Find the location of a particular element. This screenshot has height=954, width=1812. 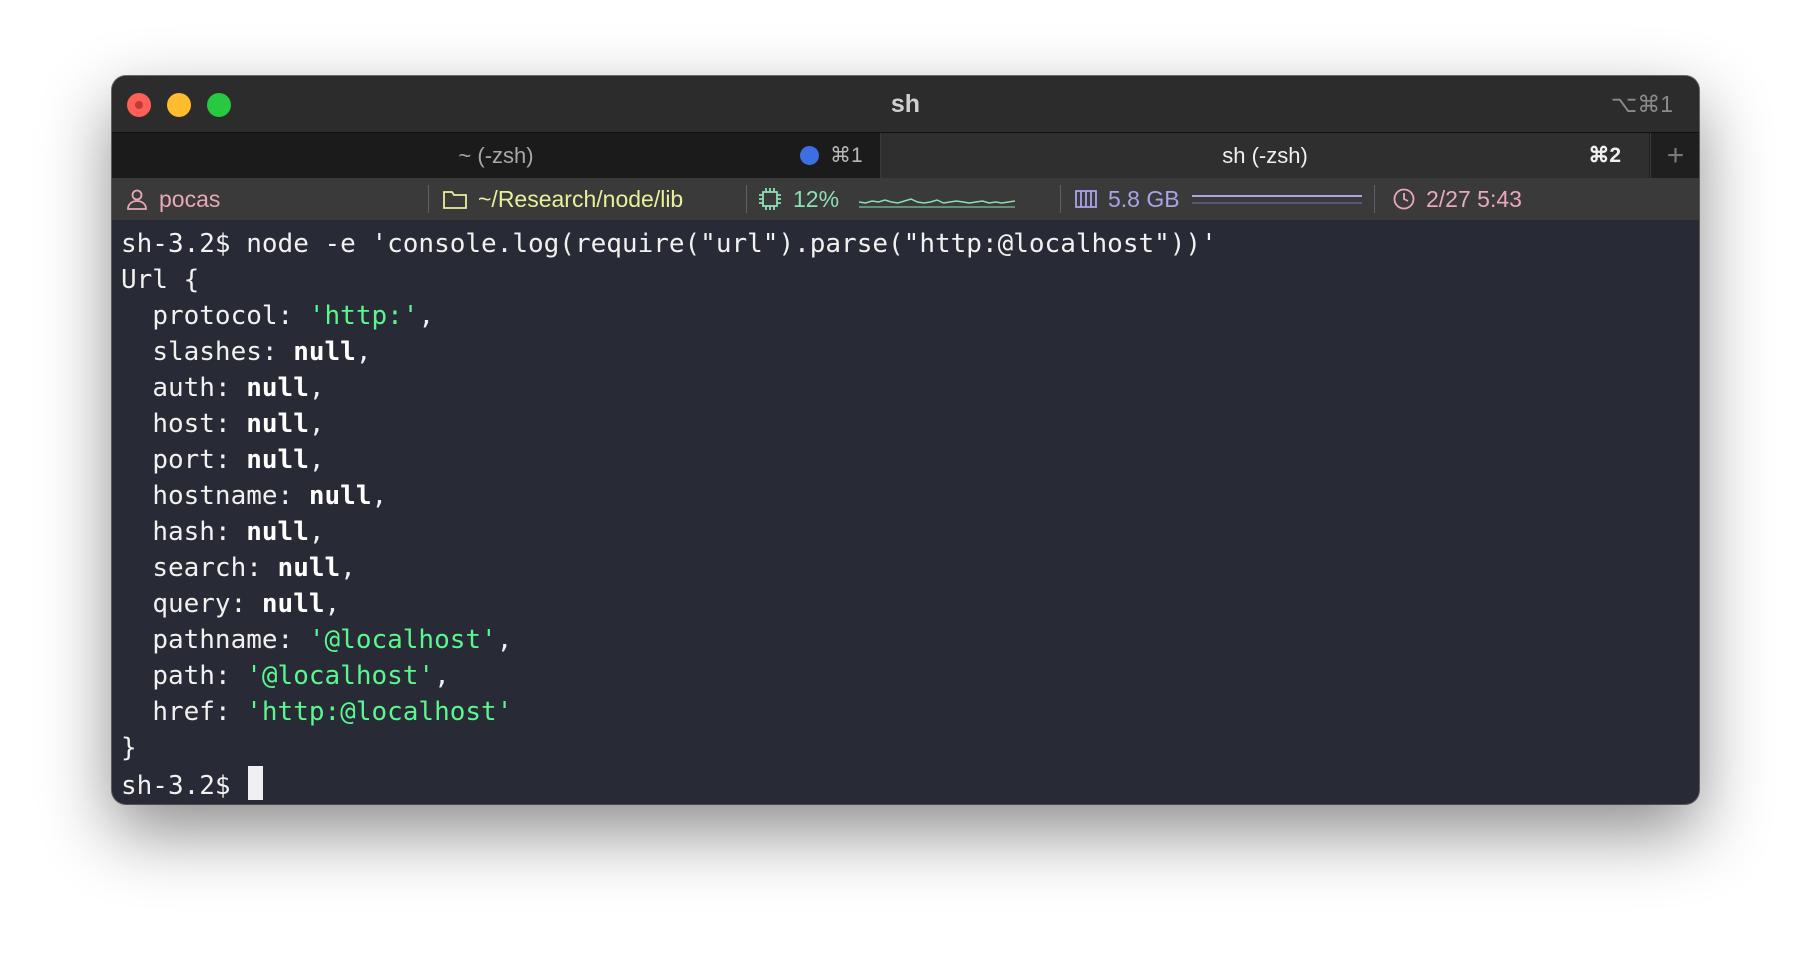

tab-bar: ~ (-zsh) ⌘1 sh (-zsh) ⌘2 + is located at coordinates (905, 155).